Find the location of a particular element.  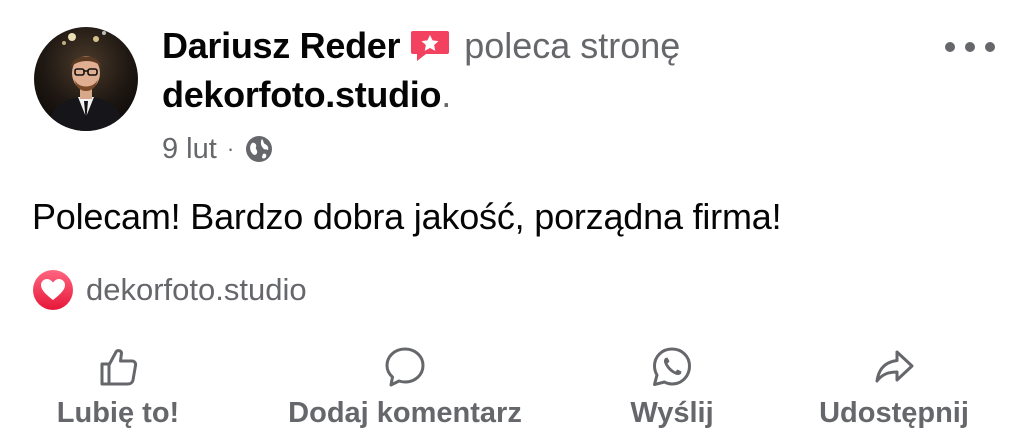

author-name: Dariusz Reder is located at coordinates (281, 46).